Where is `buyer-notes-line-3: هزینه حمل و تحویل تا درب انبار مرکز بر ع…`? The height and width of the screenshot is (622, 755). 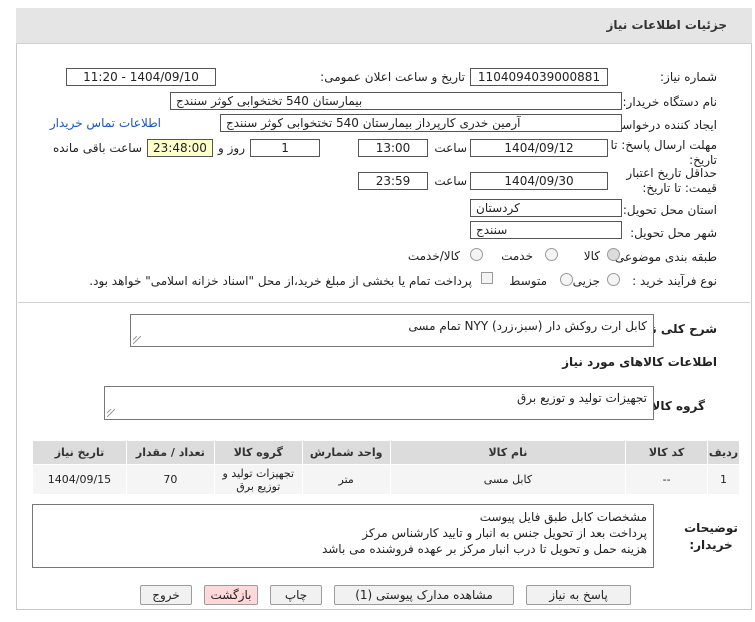 buyer-notes-line-3: هزینه حمل و تحویل تا درب انبار مرکز بر ع… is located at coordinates (484, 549).